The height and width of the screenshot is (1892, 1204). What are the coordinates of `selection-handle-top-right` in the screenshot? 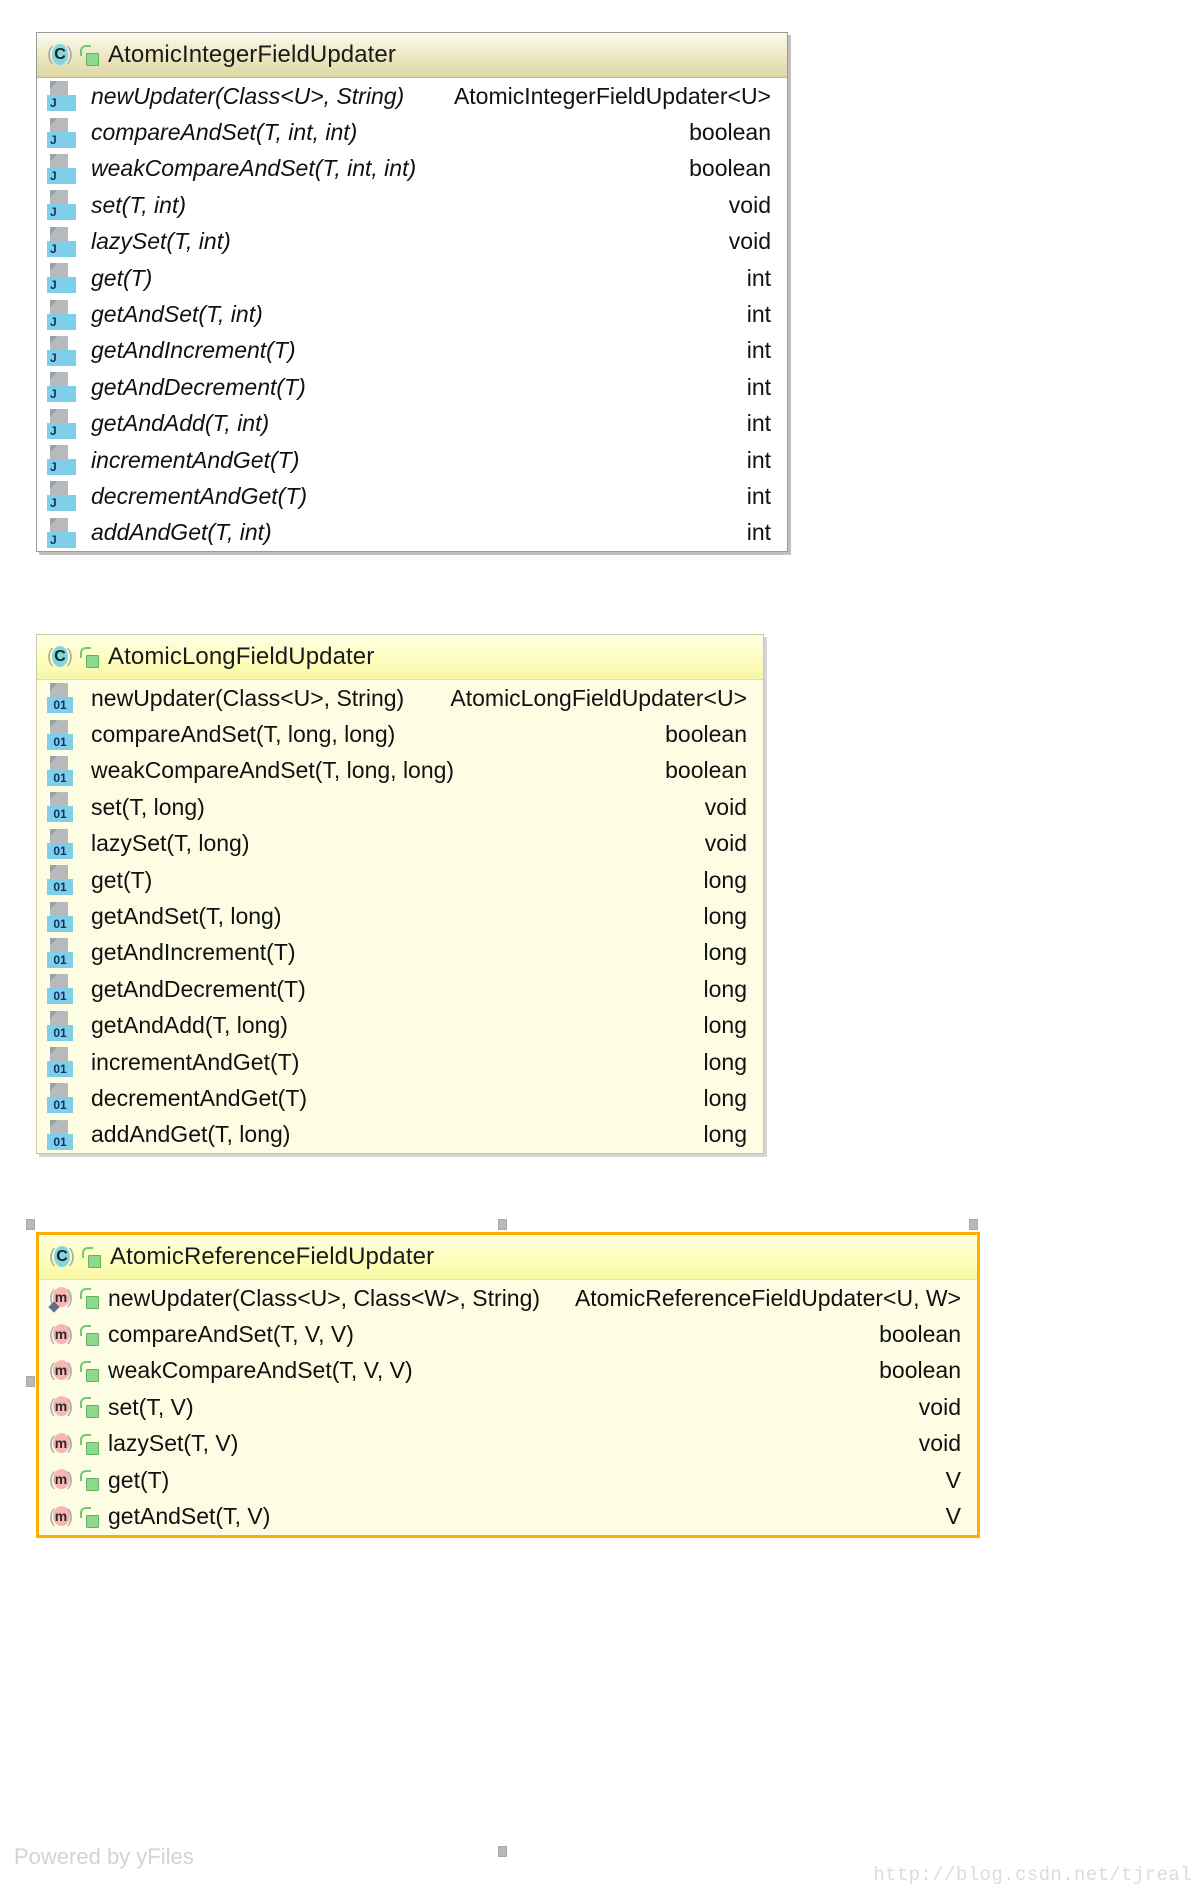 It's located at (973, 1224).